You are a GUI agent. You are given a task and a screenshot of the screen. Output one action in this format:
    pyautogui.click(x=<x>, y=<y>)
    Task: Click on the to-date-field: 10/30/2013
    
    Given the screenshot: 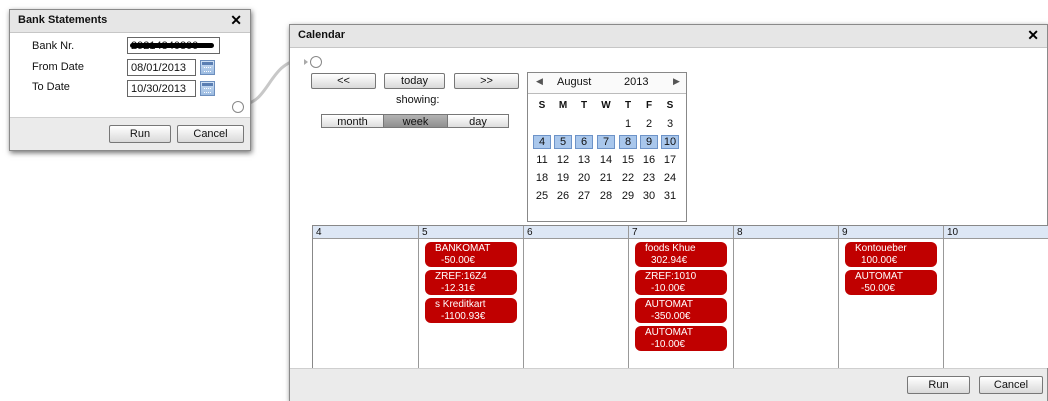 What is the action you would take?
    pyautogui.click(x=161, y=88)
    